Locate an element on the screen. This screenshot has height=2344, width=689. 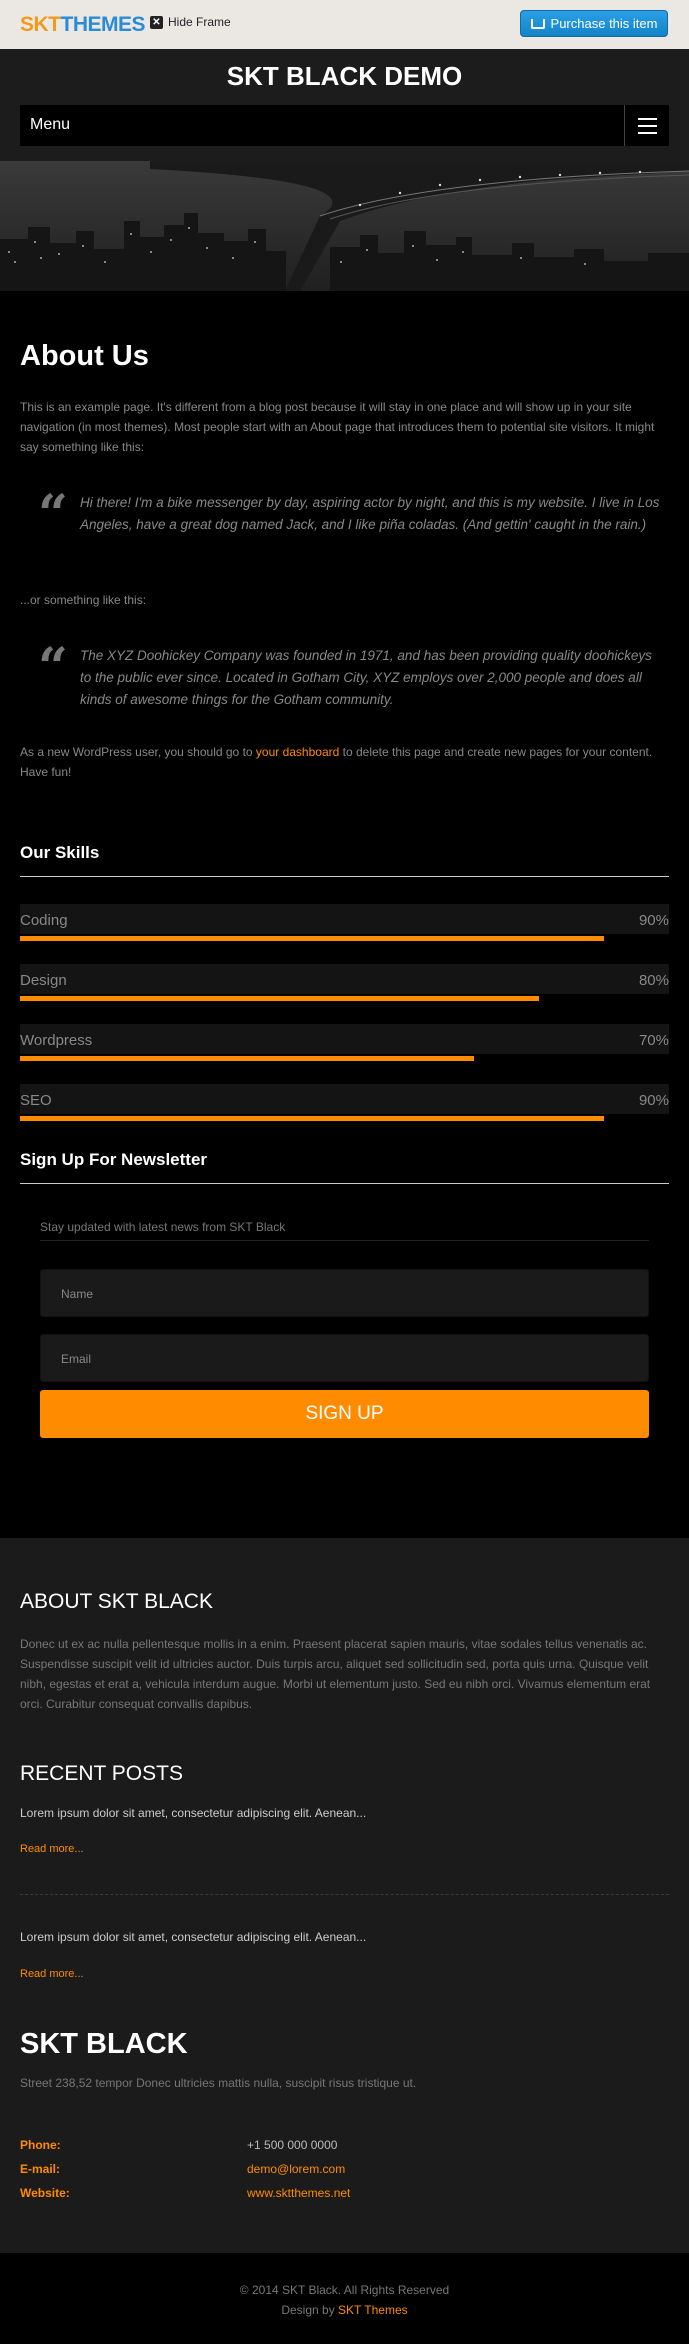
newsletter-note-underline is located at coordinates (344, 1240).